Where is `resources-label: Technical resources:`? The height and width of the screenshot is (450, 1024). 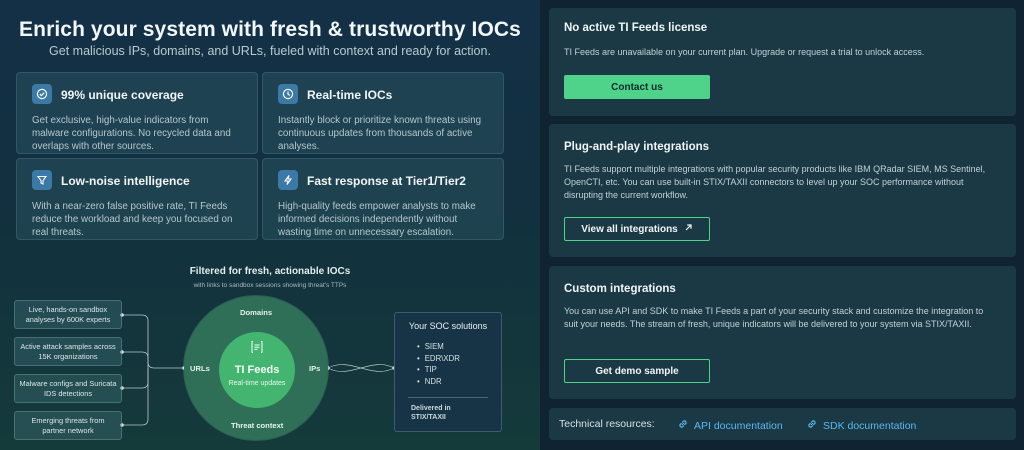 resources-label: Technical resources: is located at coordinates (607, 424).